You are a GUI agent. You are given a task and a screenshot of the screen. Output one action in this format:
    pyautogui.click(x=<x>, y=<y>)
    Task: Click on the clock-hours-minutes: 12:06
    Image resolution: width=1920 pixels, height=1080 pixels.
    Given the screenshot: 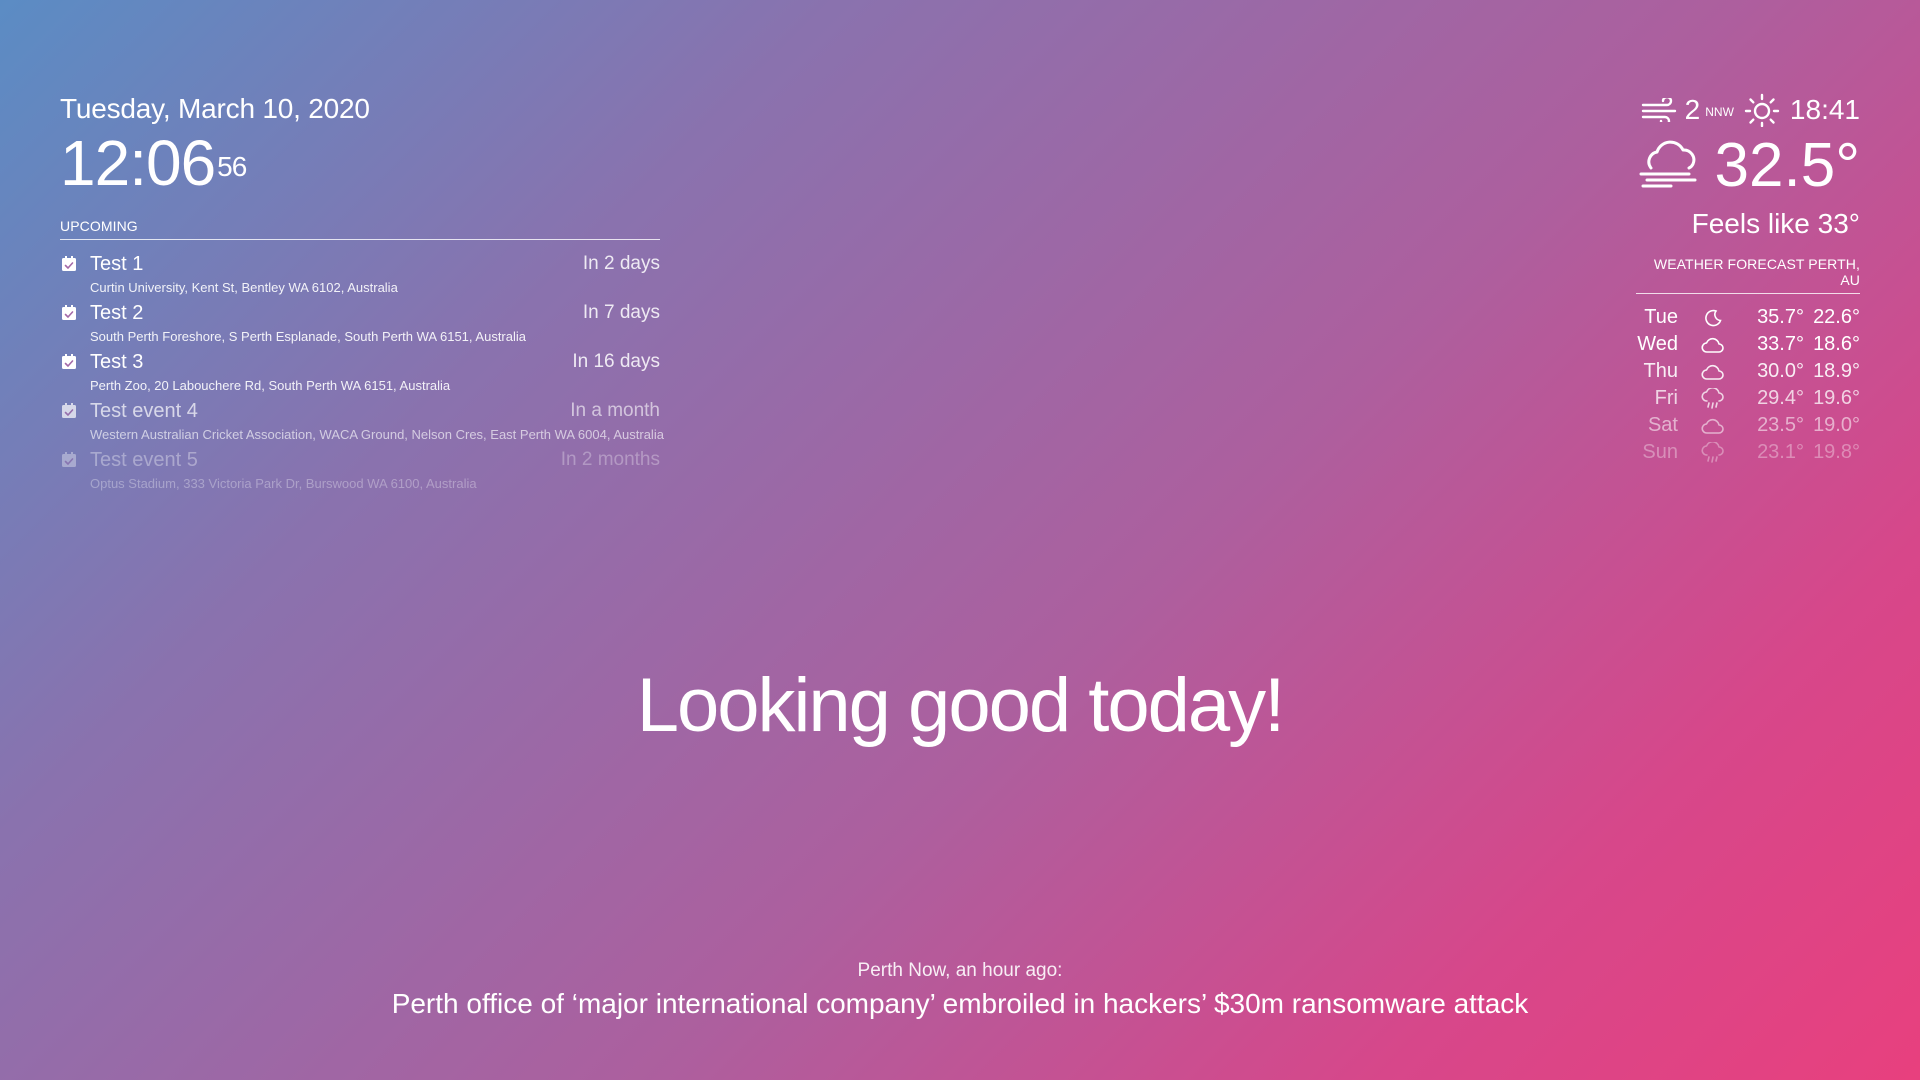 What is the action you would take?
    pyautogui.click(x=138, y=163)
    